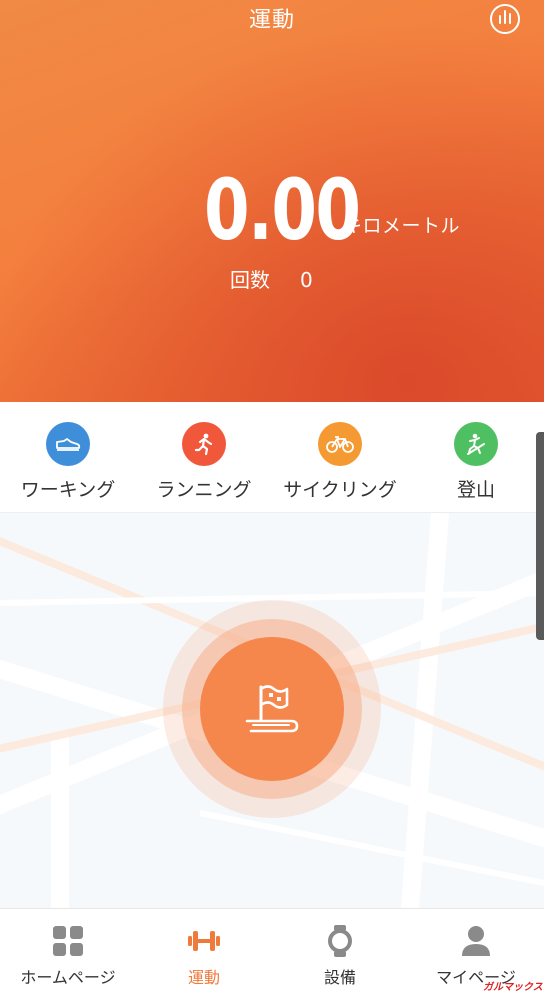  I want to click on tab-running: ランニング, so click(204, 467).